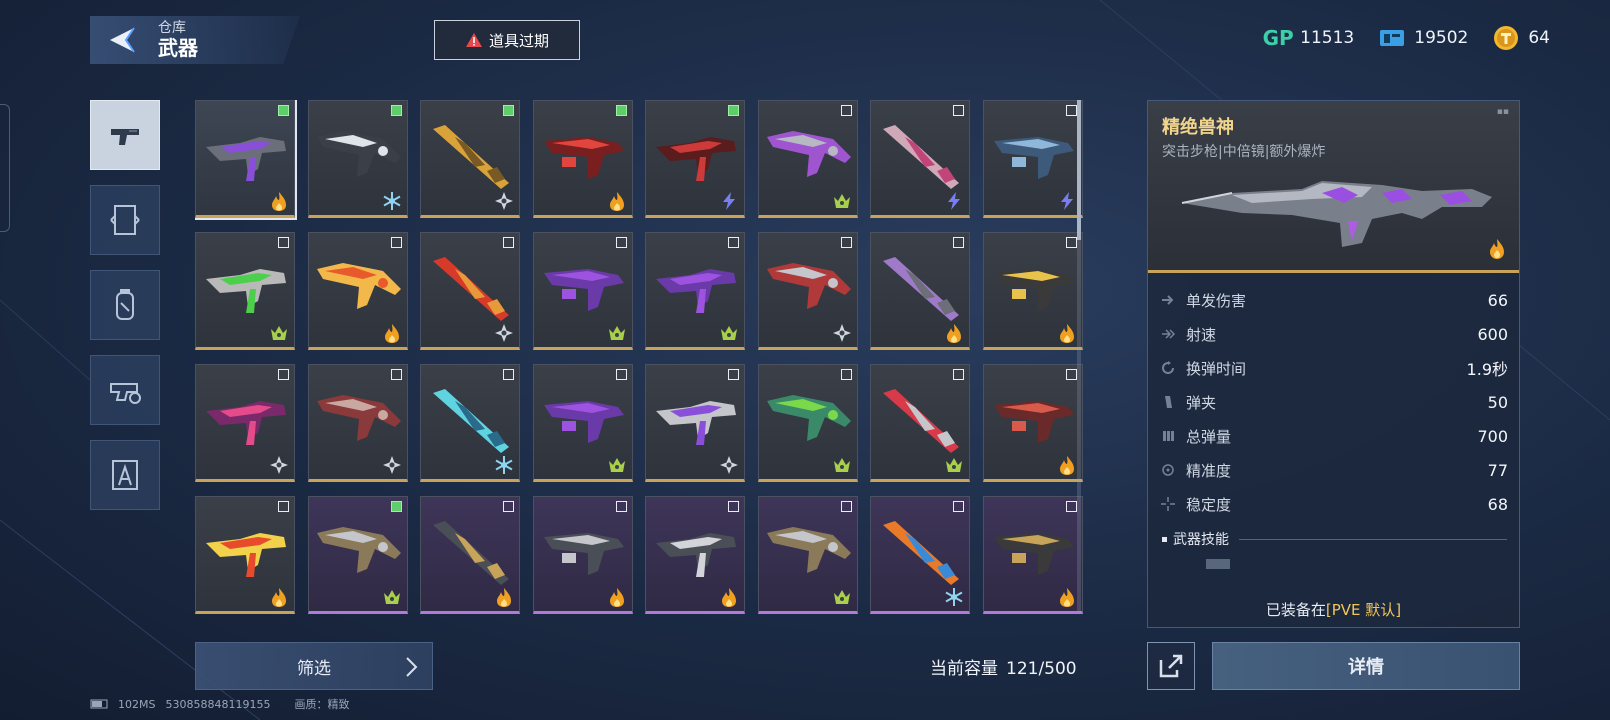  I want to click on weapon-tags: 突击步枪|中倍镜|额外爆炸, so click(1244, 152).